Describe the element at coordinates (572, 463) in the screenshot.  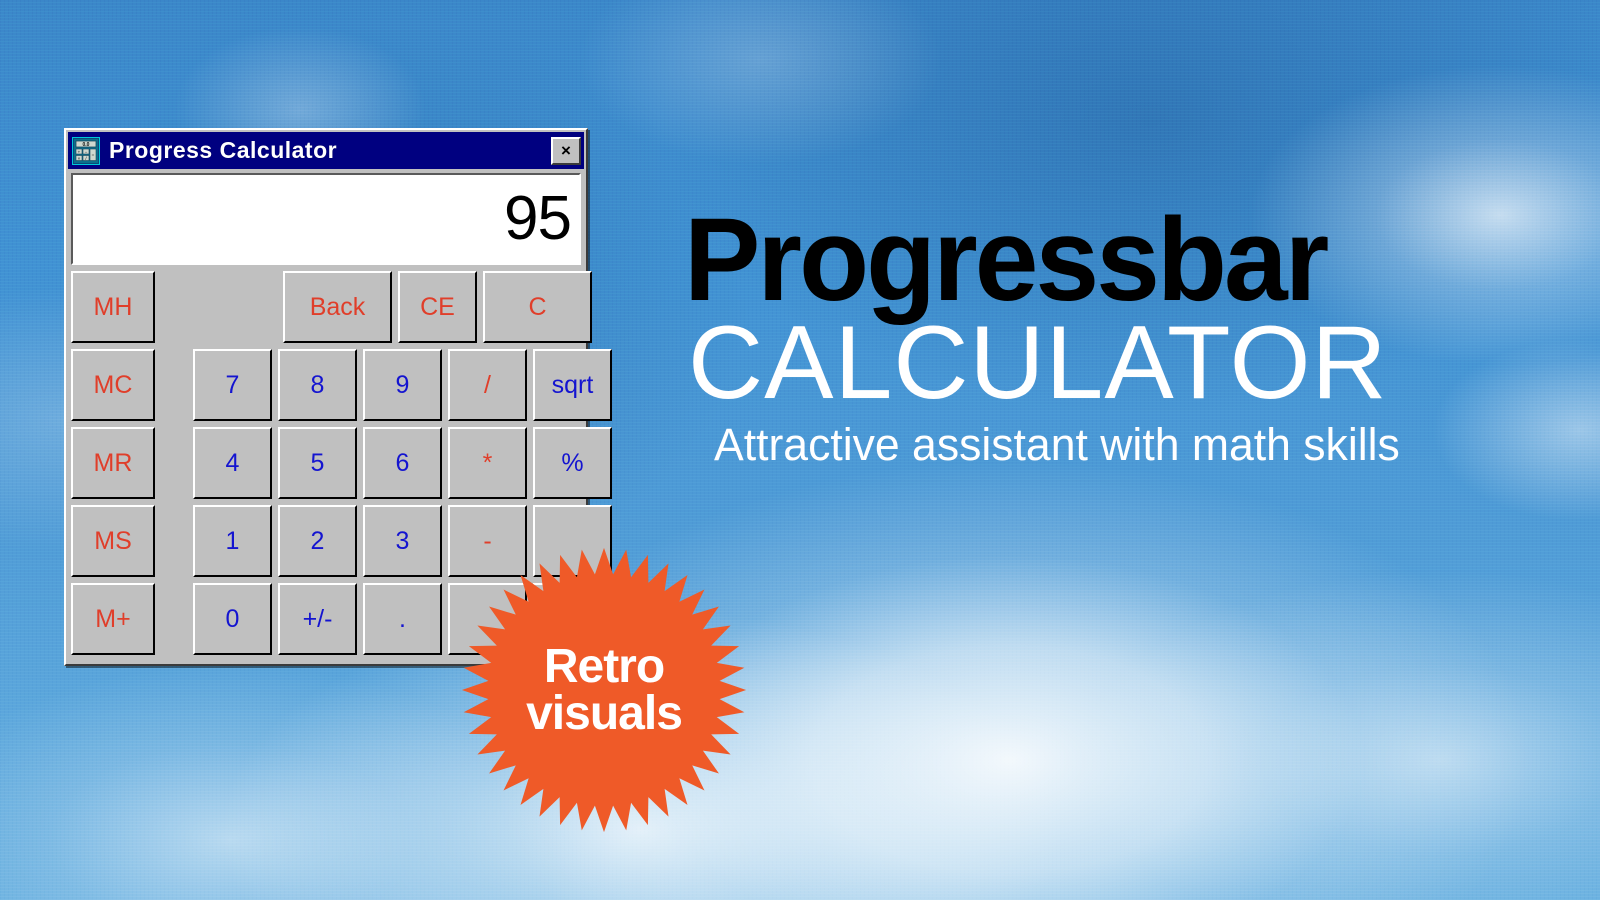
I see `key-percent: %` at that location.